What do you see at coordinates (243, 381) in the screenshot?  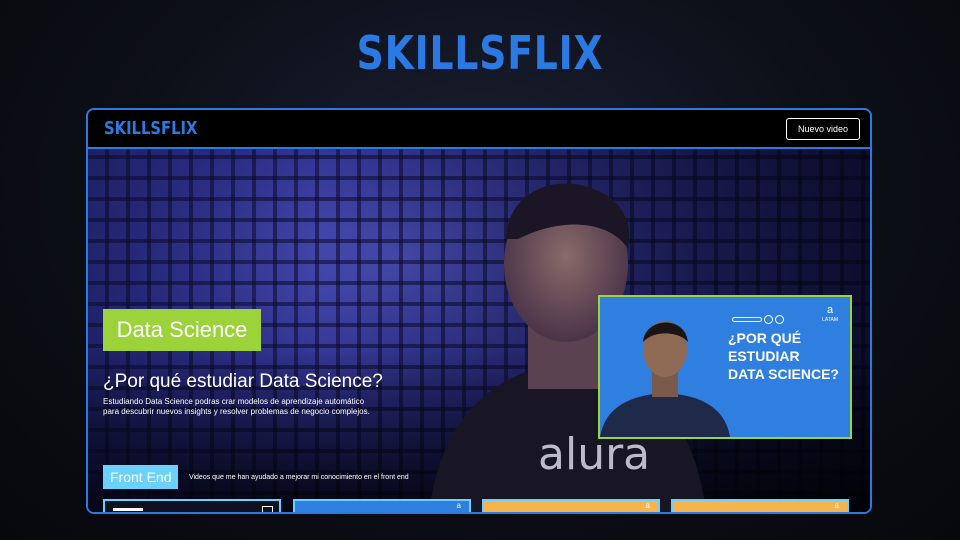 I see `hero-title: ¿Por qué estudiar Data Science?` at bounding box center [243, 381].